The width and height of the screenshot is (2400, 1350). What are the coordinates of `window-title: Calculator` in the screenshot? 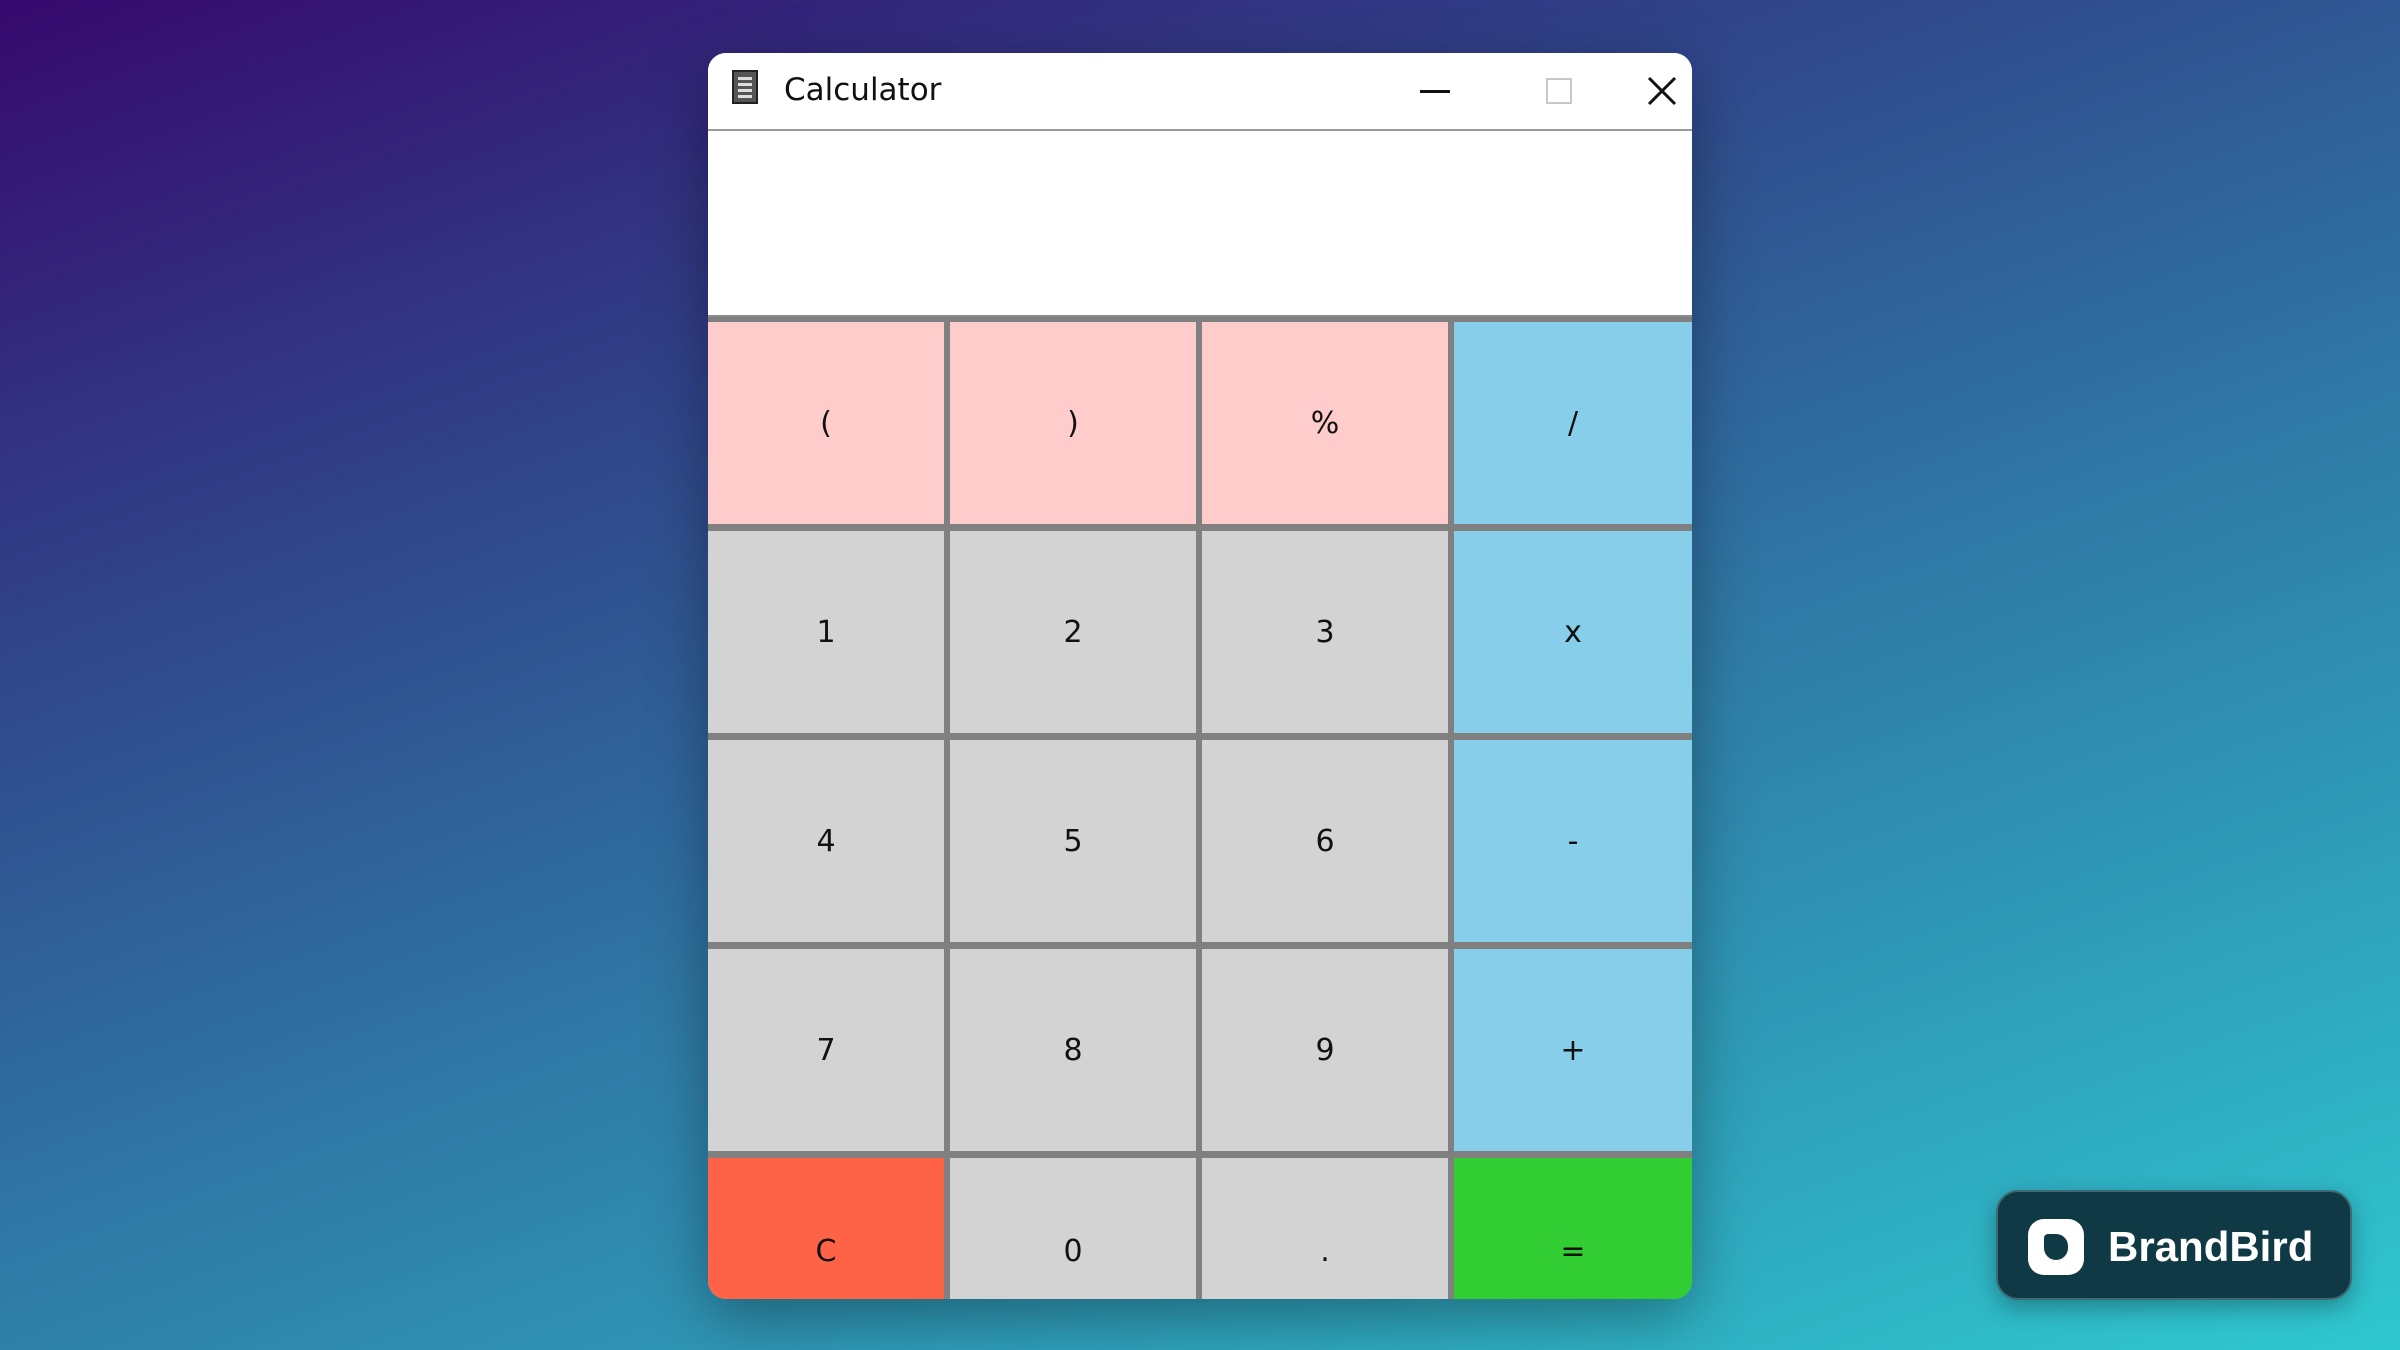 It's located at (863, 90).